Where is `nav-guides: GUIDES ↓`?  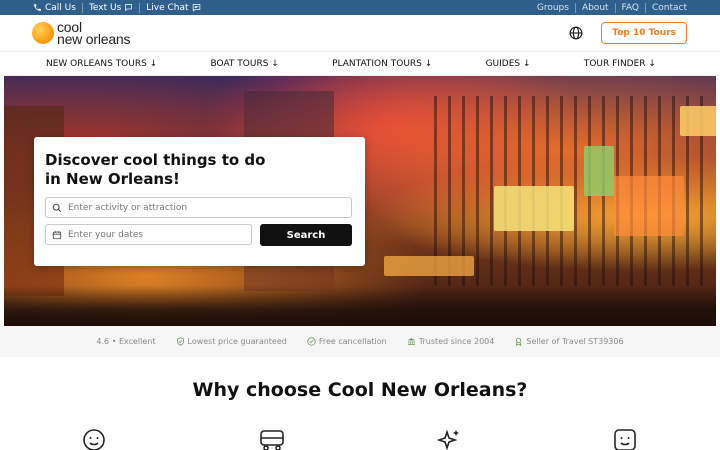 nav-guides: GUIDES ↓ is located at coordinates (508, 64).